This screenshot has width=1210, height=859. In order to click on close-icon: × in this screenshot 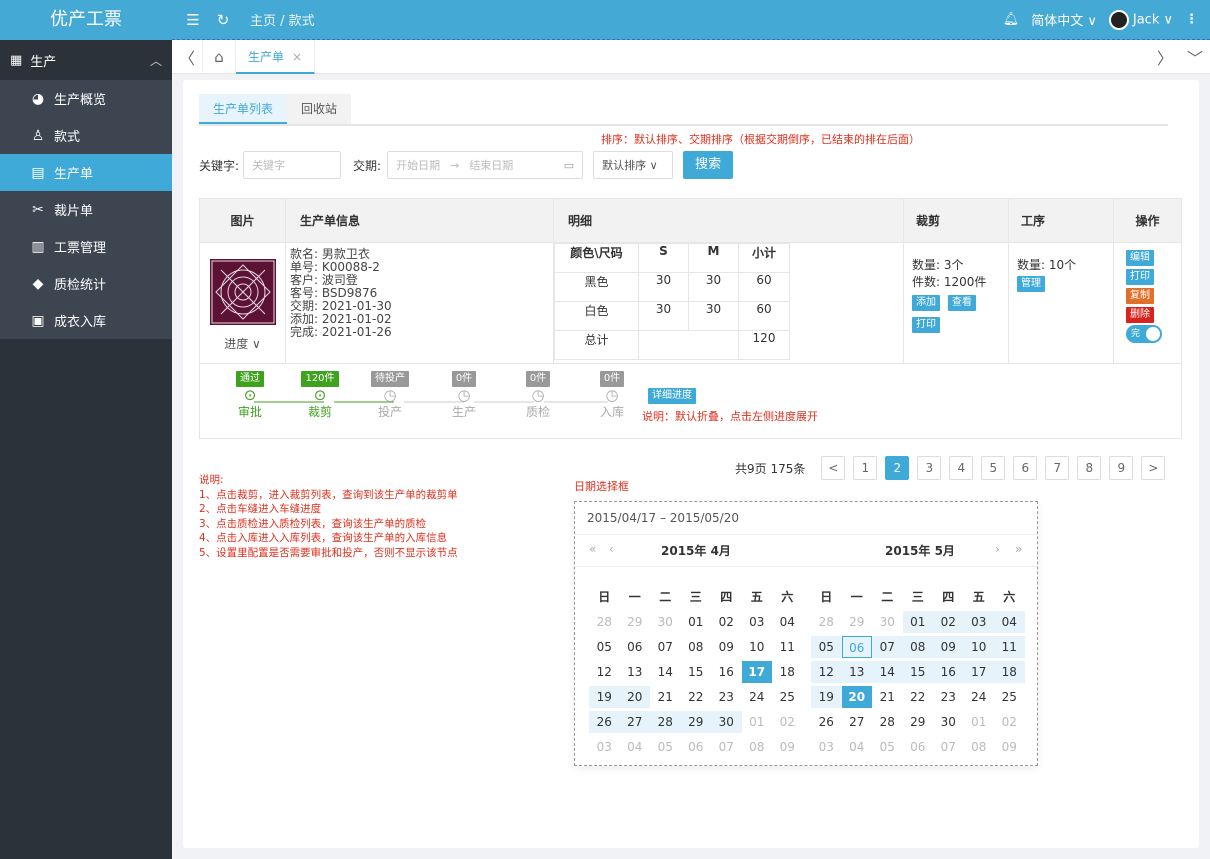, I will do `click(297, 57)`.